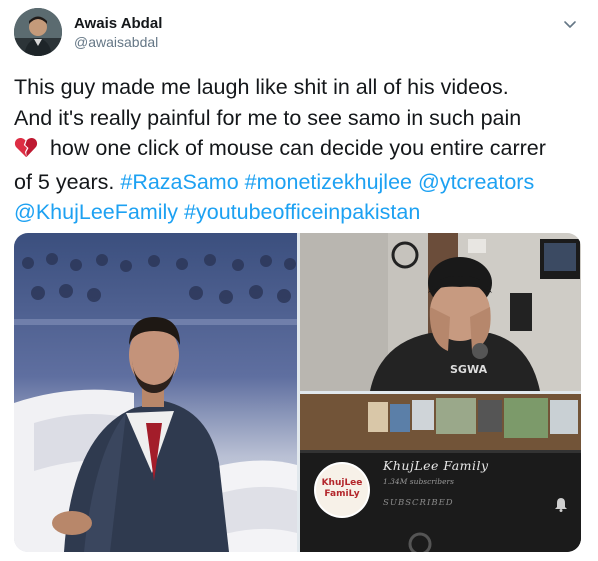  Describe the element at coordinates (118, 42) in the screenshot. I see `user-handle: @awaisabdal` at that location.